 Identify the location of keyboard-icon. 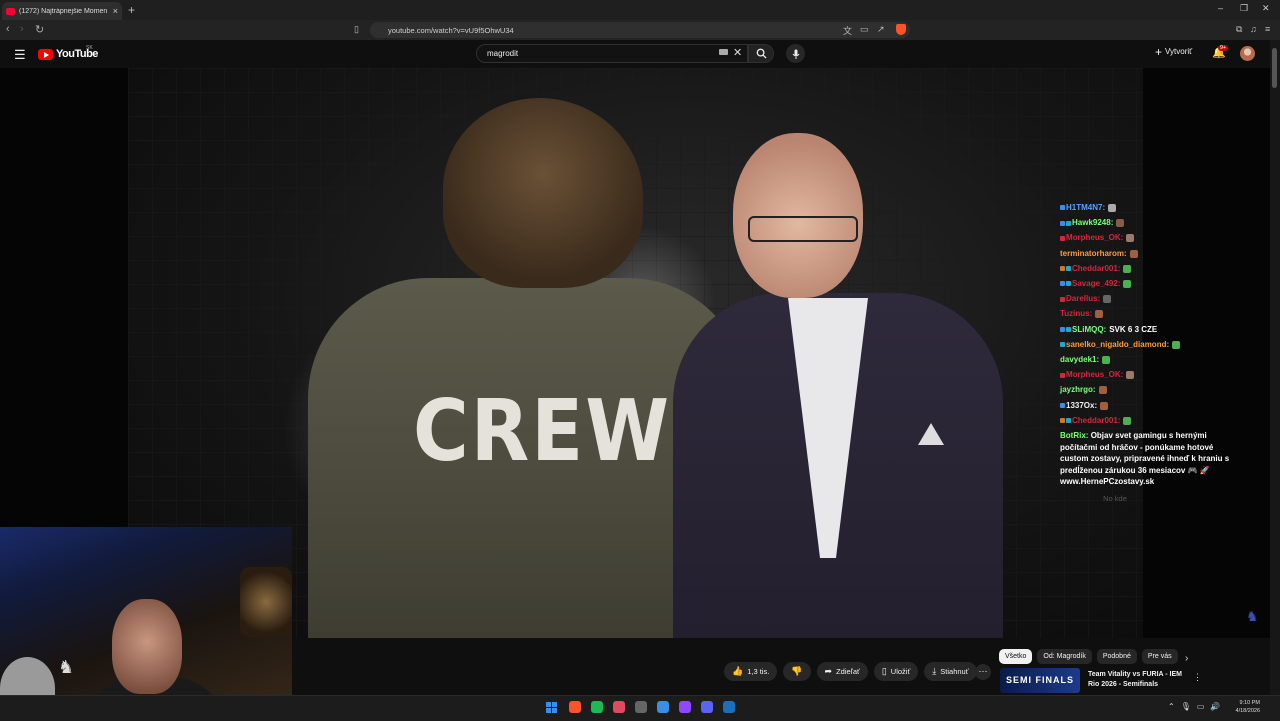
(723, 52).